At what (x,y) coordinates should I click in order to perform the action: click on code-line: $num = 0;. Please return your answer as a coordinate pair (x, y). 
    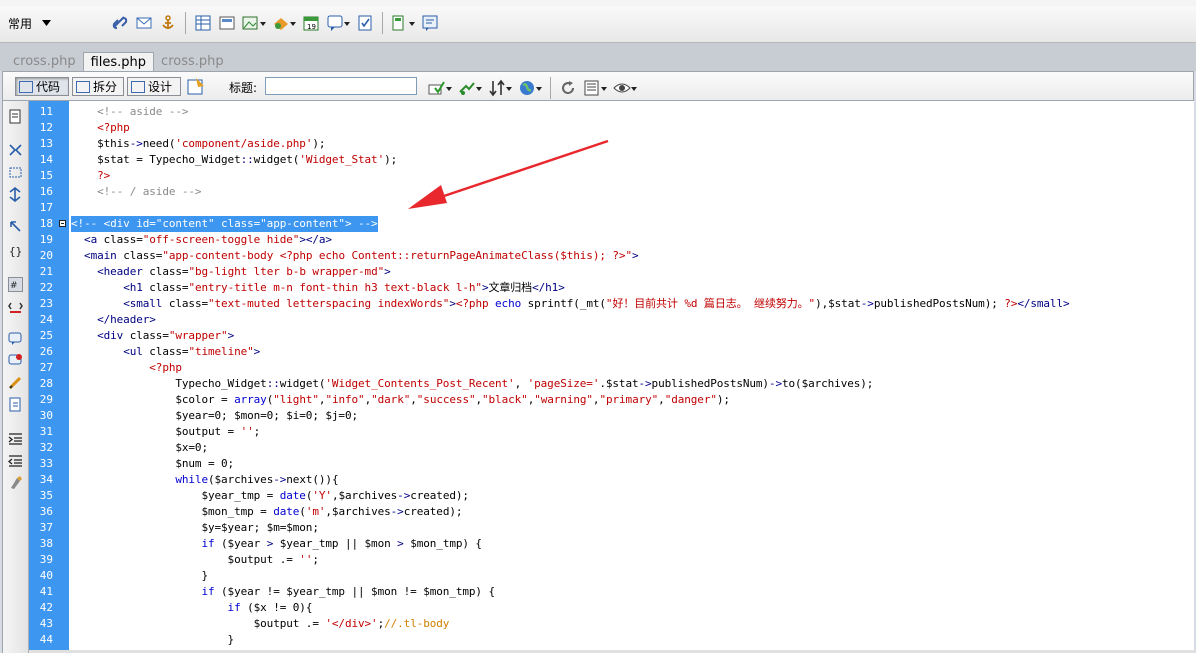
    Looking at the image, I should click on (152, 464).